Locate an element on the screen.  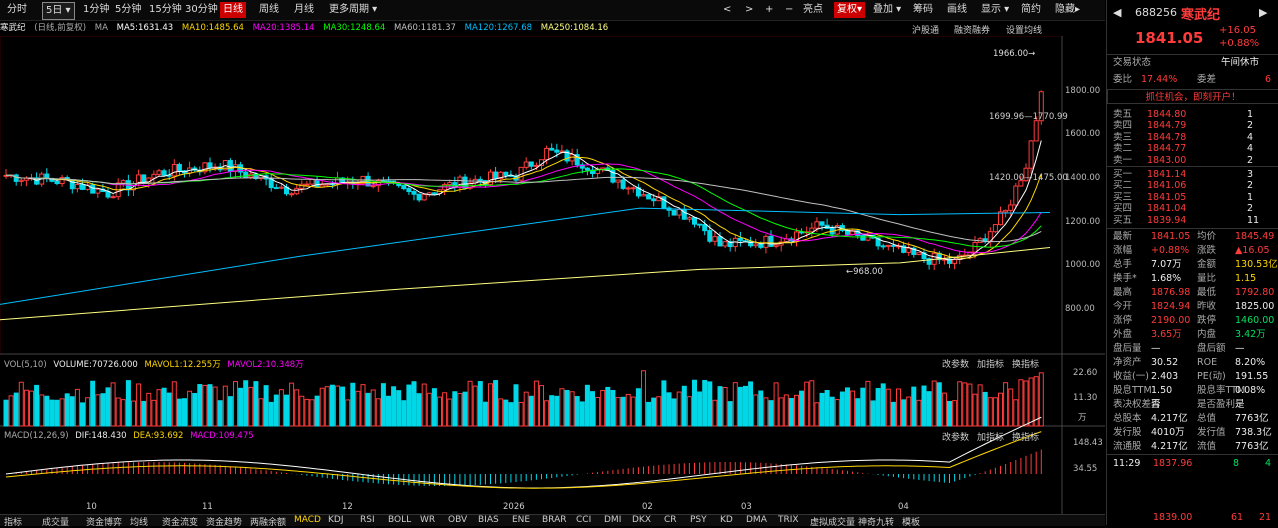
period-fenshi: 分时 is located at coordinates (17, 10).